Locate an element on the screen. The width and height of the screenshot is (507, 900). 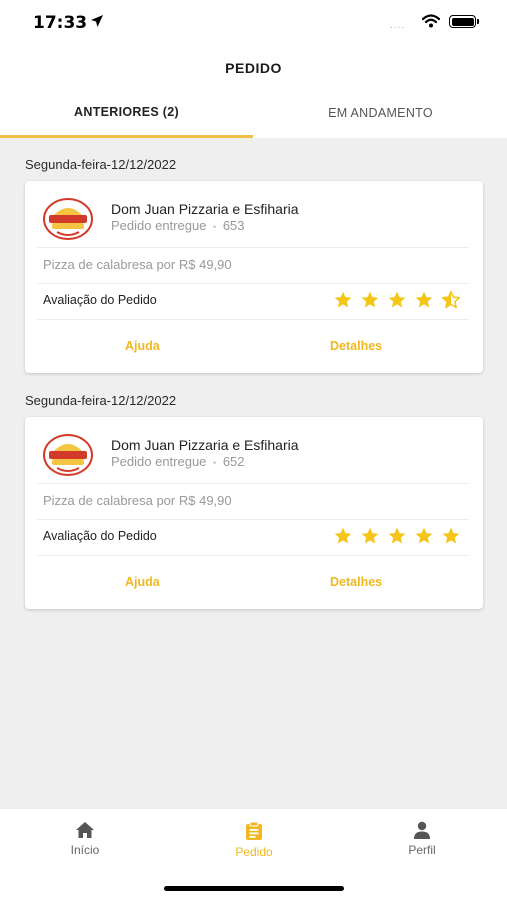
home-icon is located at coordinates (85, 830).